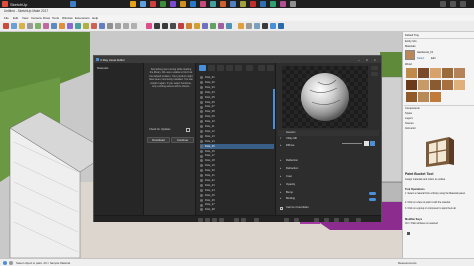  What do you see at coordinates (374, 74) in the screenshot?
I see `preview-shape-icon` at bounding box center [374, 74].